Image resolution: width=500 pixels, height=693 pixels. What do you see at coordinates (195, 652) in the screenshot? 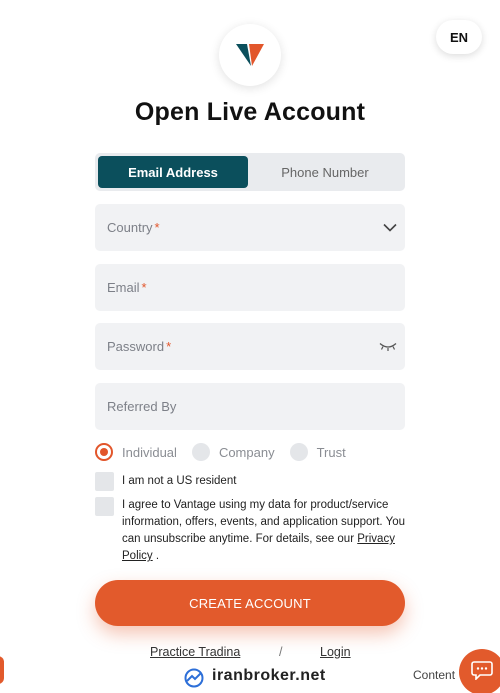
I see `practice-trading-link: Practice Tradina` at bounding box center [195, 652].